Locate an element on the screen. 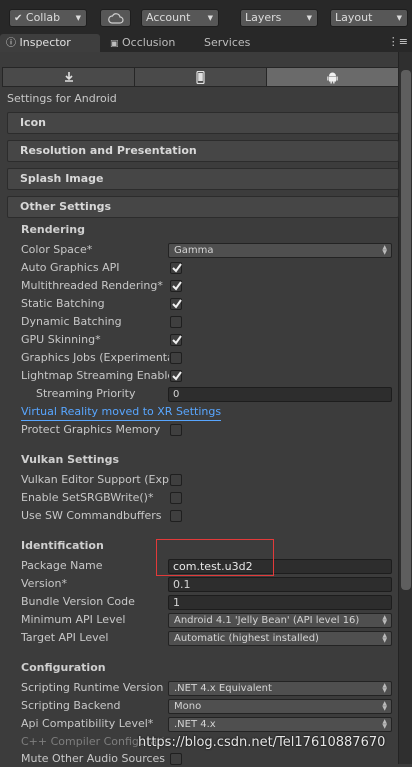  target-api-level-label: Target API Level is located at coordinates (65, 637).